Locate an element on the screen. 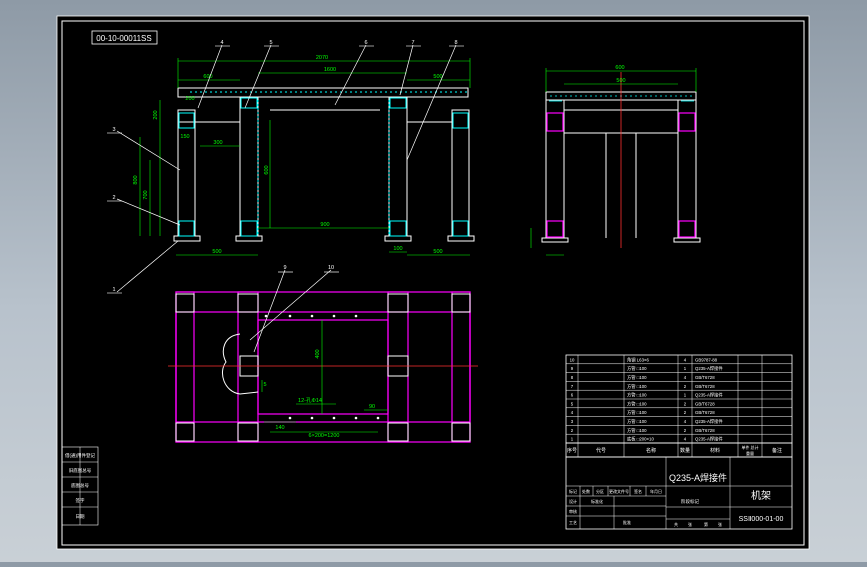  stamp-row-2: 旧底图总号 is located at coordinates (80, 470).